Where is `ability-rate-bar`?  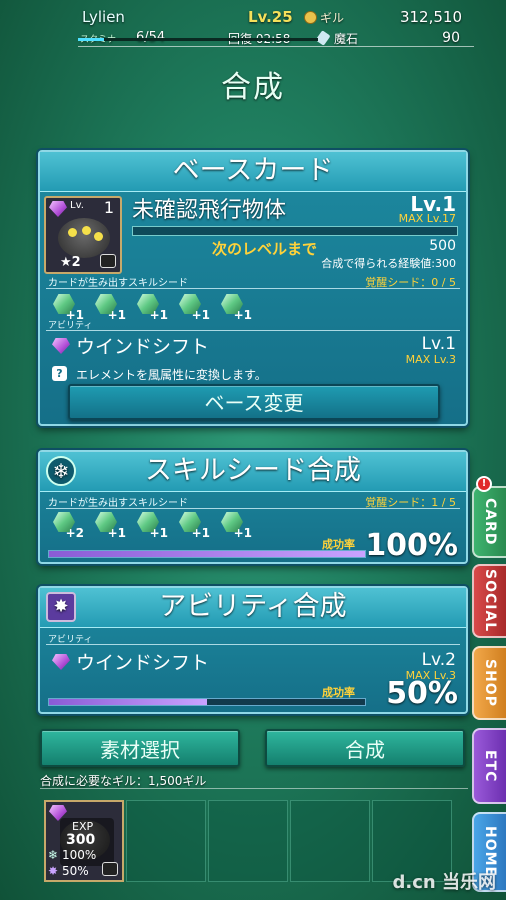 ability-rate-bar is located at coordinates (207, 702).